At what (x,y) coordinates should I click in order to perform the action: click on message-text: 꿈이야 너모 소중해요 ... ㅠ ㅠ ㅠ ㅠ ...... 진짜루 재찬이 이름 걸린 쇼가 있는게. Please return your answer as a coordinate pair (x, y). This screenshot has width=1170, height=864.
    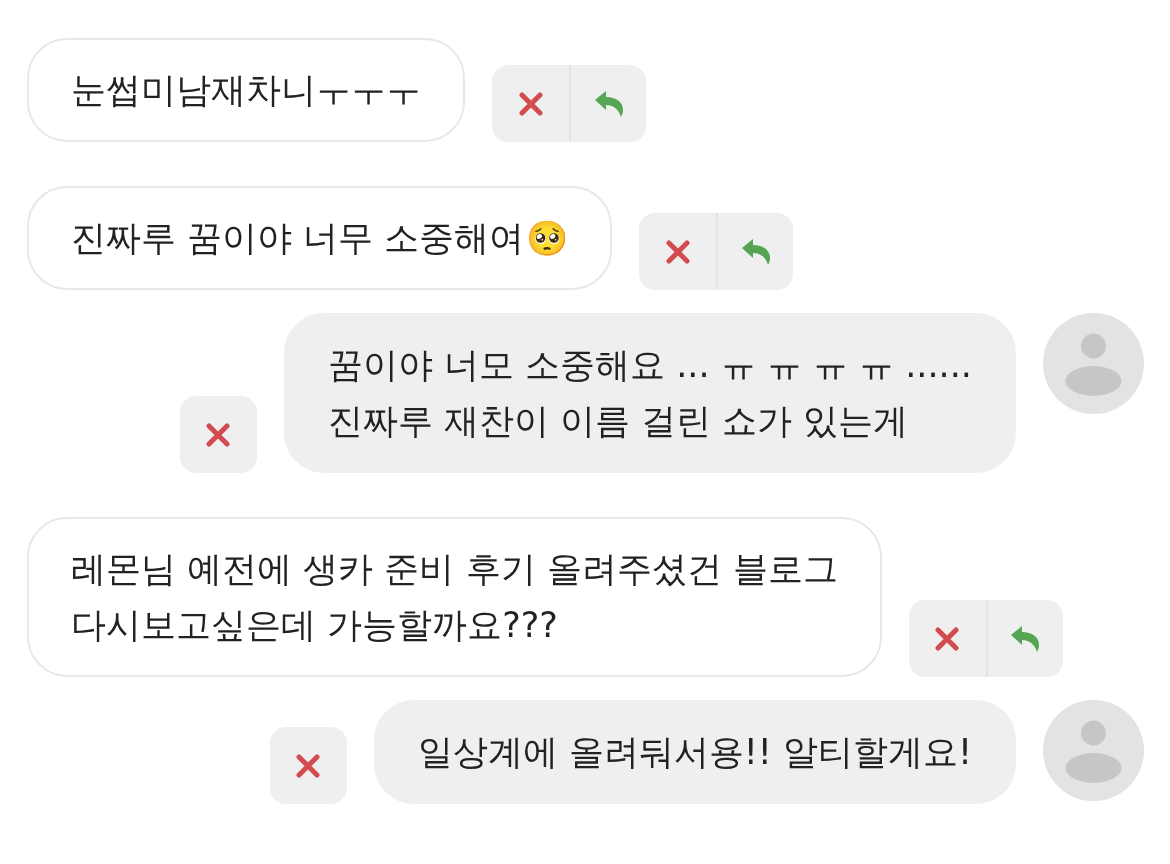
    Looking at the image, I should click on (649, 393).